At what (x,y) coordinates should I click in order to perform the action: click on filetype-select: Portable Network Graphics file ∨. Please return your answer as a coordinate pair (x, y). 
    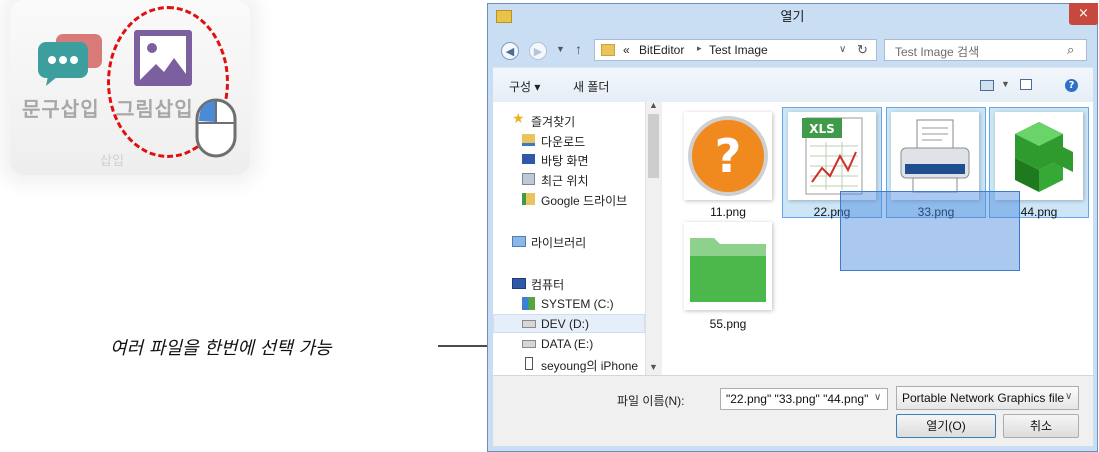
    Looking at the image, I should click on (987, 398).